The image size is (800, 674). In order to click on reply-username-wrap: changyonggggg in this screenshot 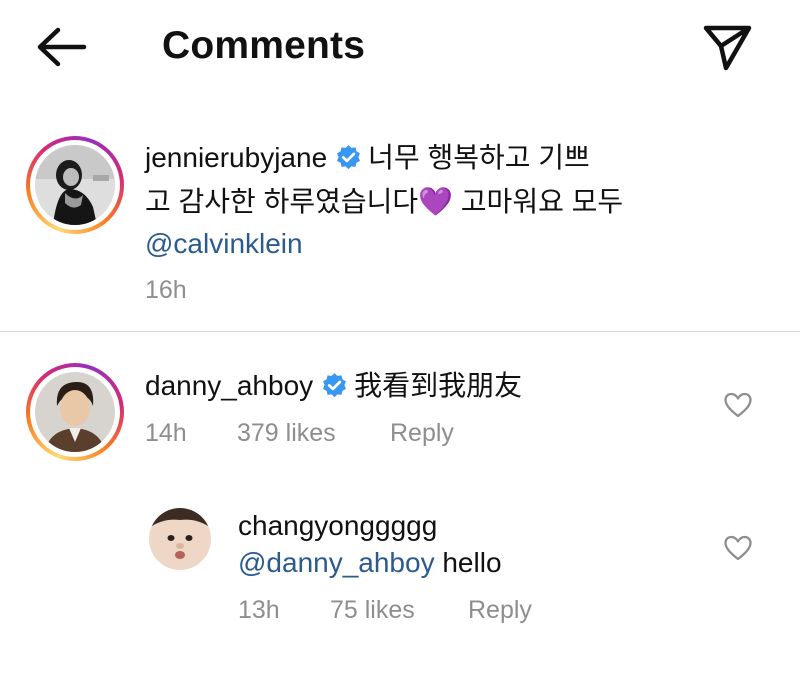, I will do `click(337, 526)`.